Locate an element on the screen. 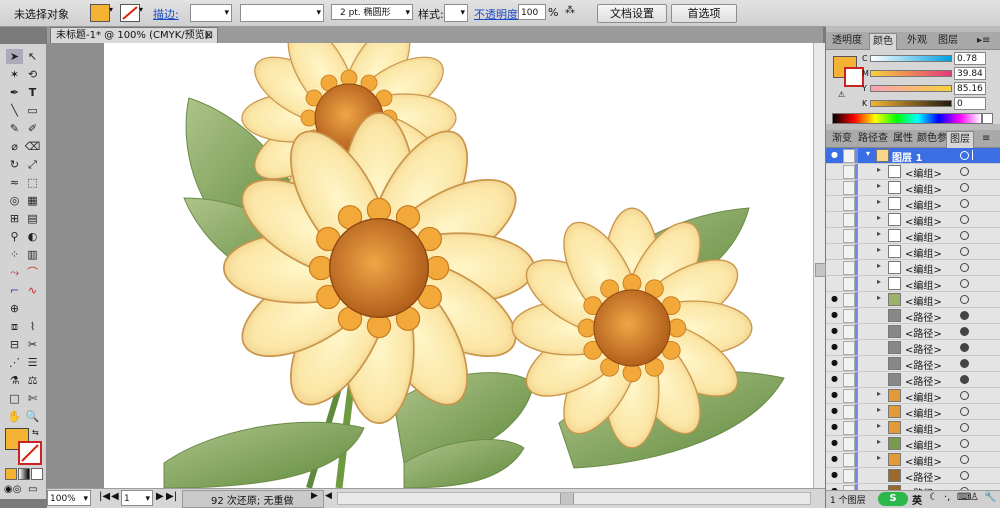  tab-color: 颜色 is located at coordinates (883, 41).